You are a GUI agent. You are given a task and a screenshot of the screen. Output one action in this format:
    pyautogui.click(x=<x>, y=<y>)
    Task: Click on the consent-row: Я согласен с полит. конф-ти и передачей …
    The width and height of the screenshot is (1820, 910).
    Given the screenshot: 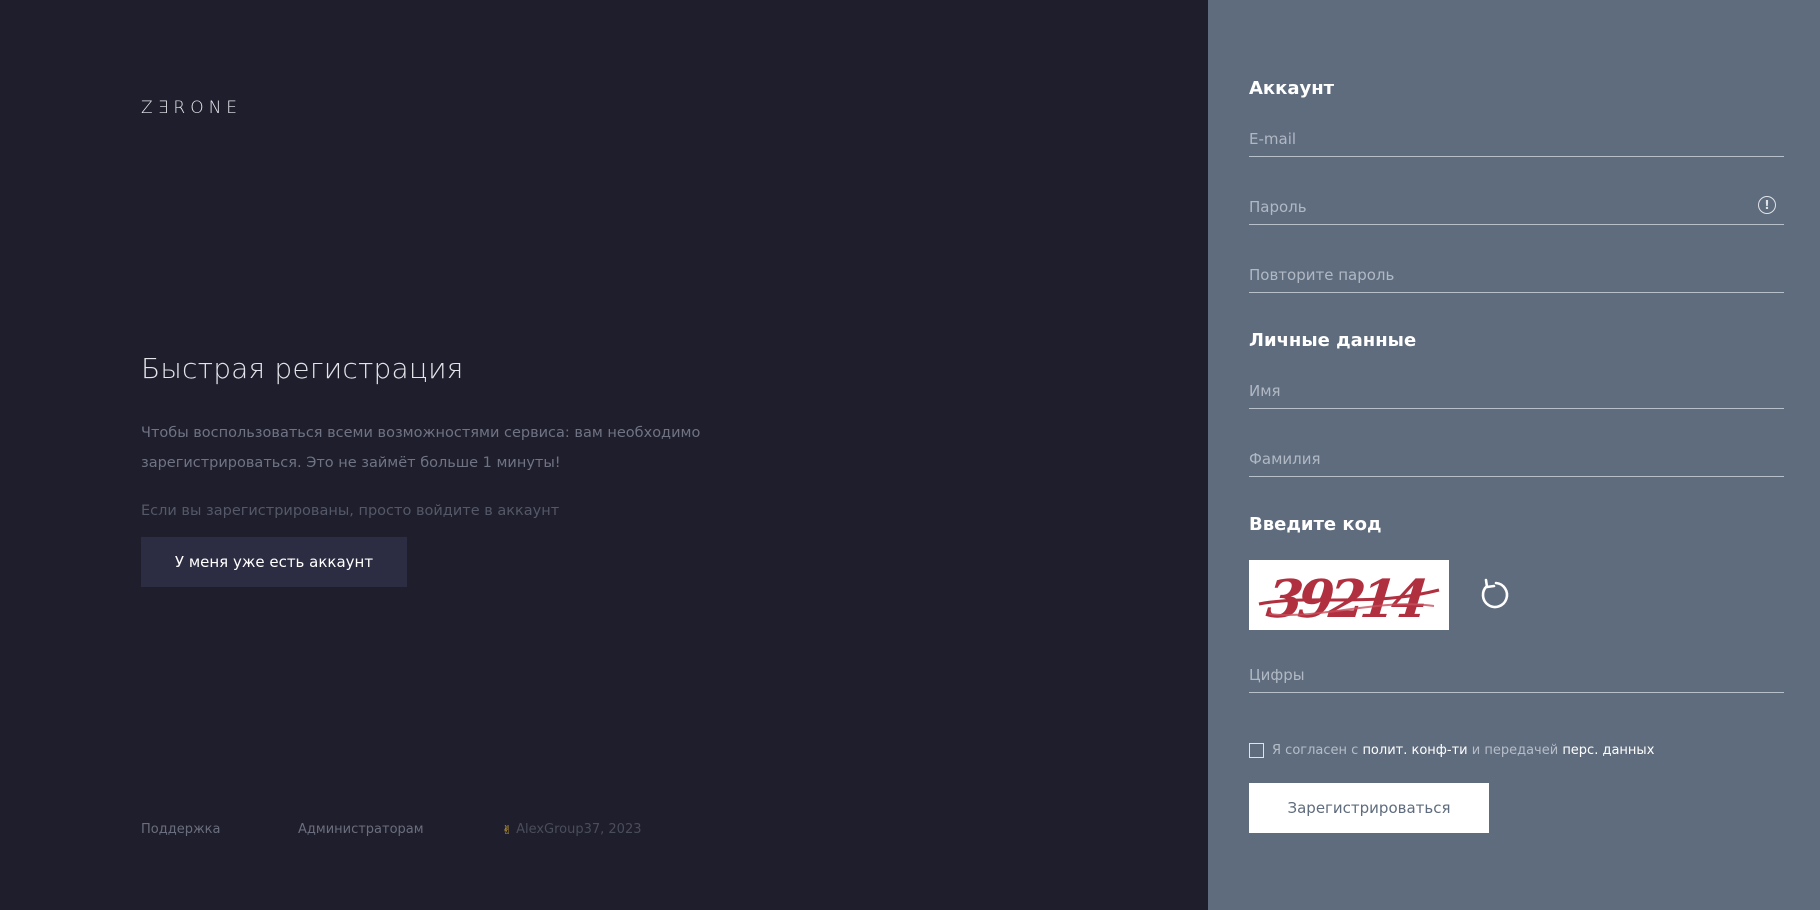 What is the action you would take?
    pyautogui.click(x=1451, y=750)
    